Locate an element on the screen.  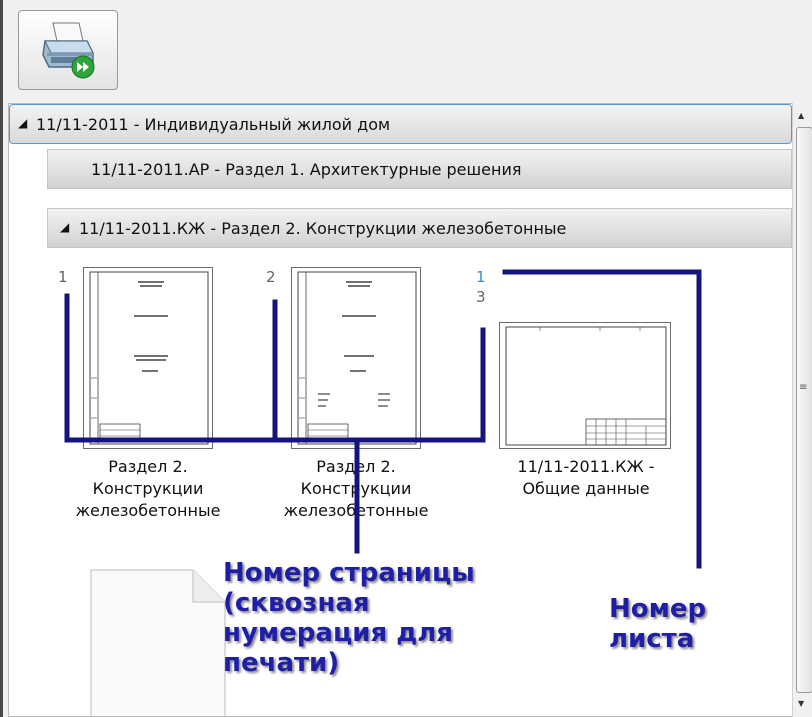
vertical-scrollbar: ▲ ≡ ▼ is located at coordinates (802, 410).